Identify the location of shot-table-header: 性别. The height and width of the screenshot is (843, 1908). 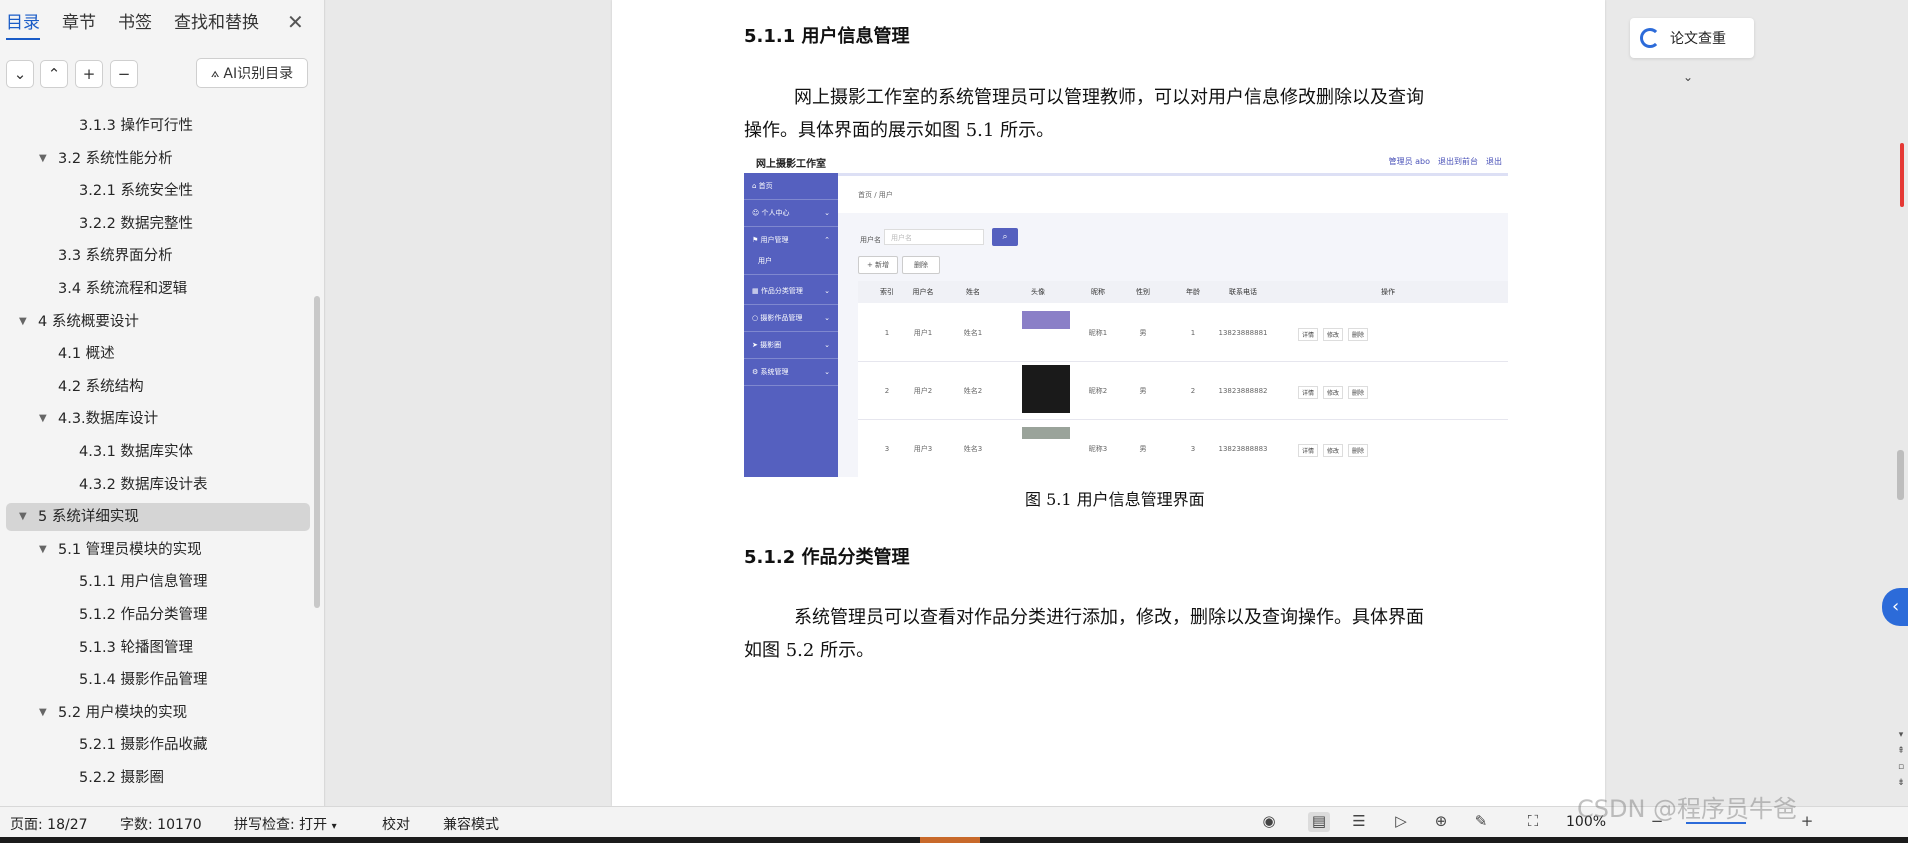
(1143, 292).